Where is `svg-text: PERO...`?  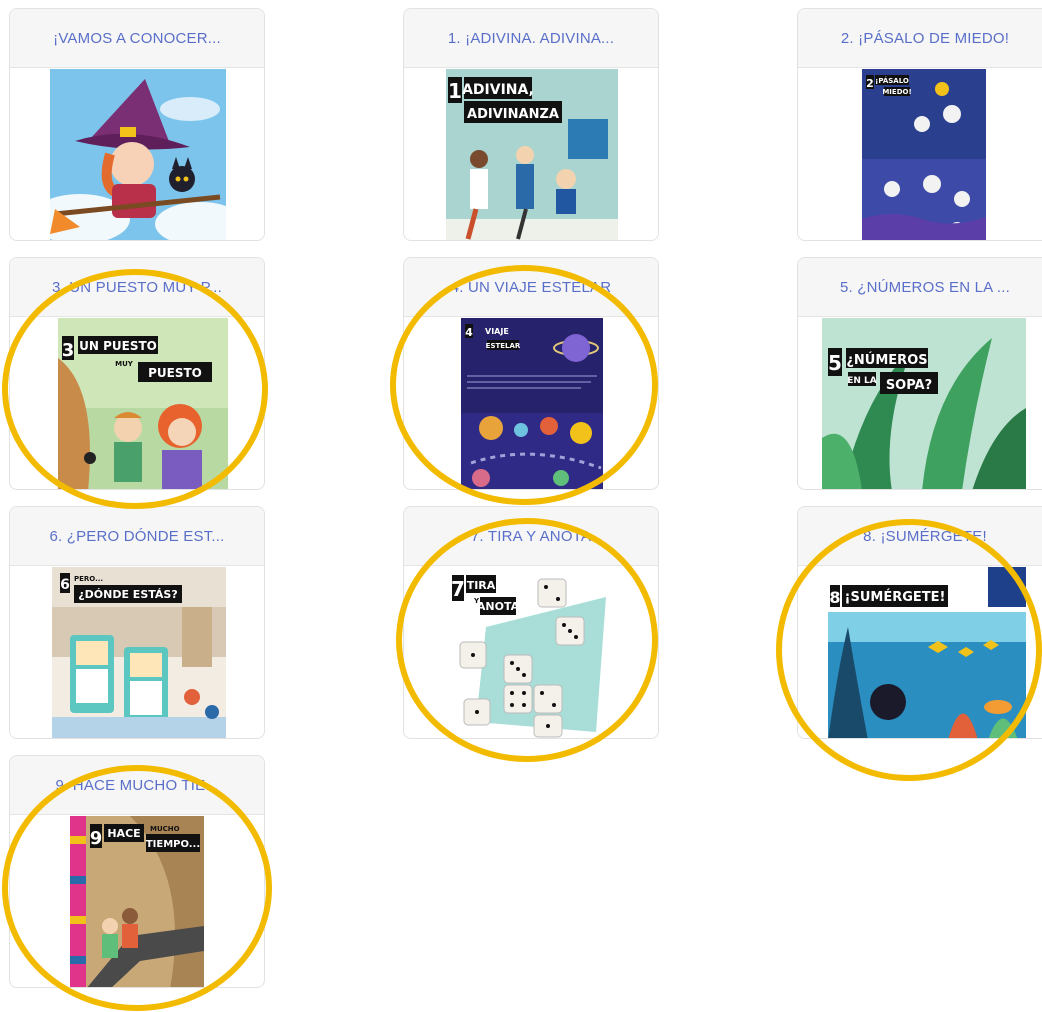 svg-text: PERO... is located at coordinates (88, 579).